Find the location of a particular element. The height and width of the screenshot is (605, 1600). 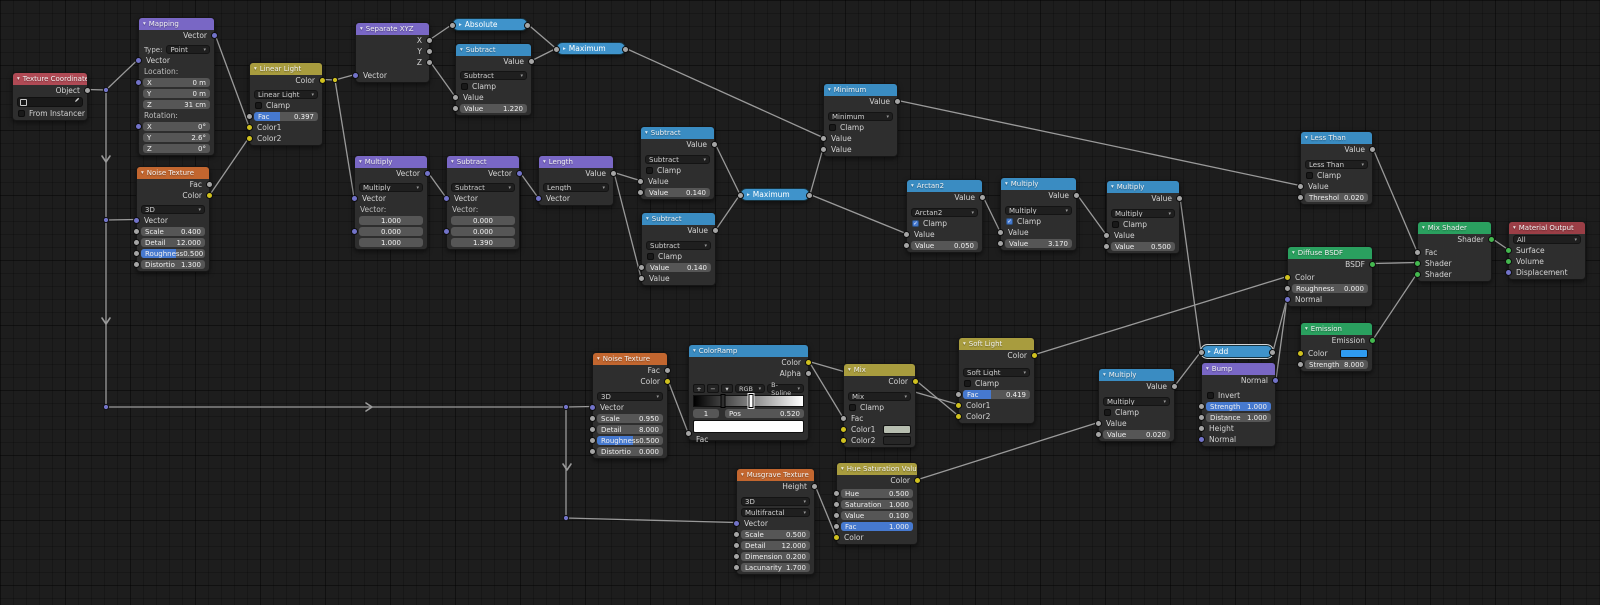

arctan2-value-field: Value 0.050 is located at coordinates (944, 245).